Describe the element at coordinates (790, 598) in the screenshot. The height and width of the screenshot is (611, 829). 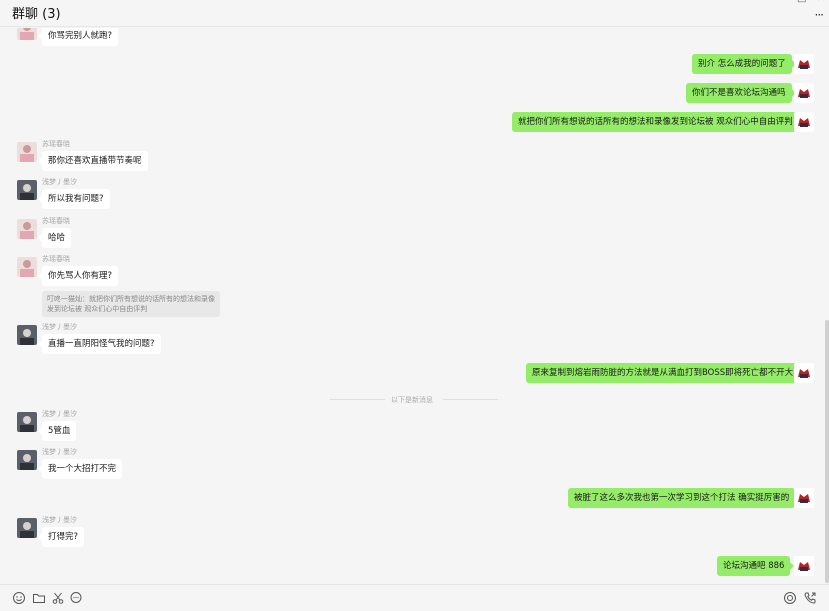
I see `voice-call-icon` at that location.